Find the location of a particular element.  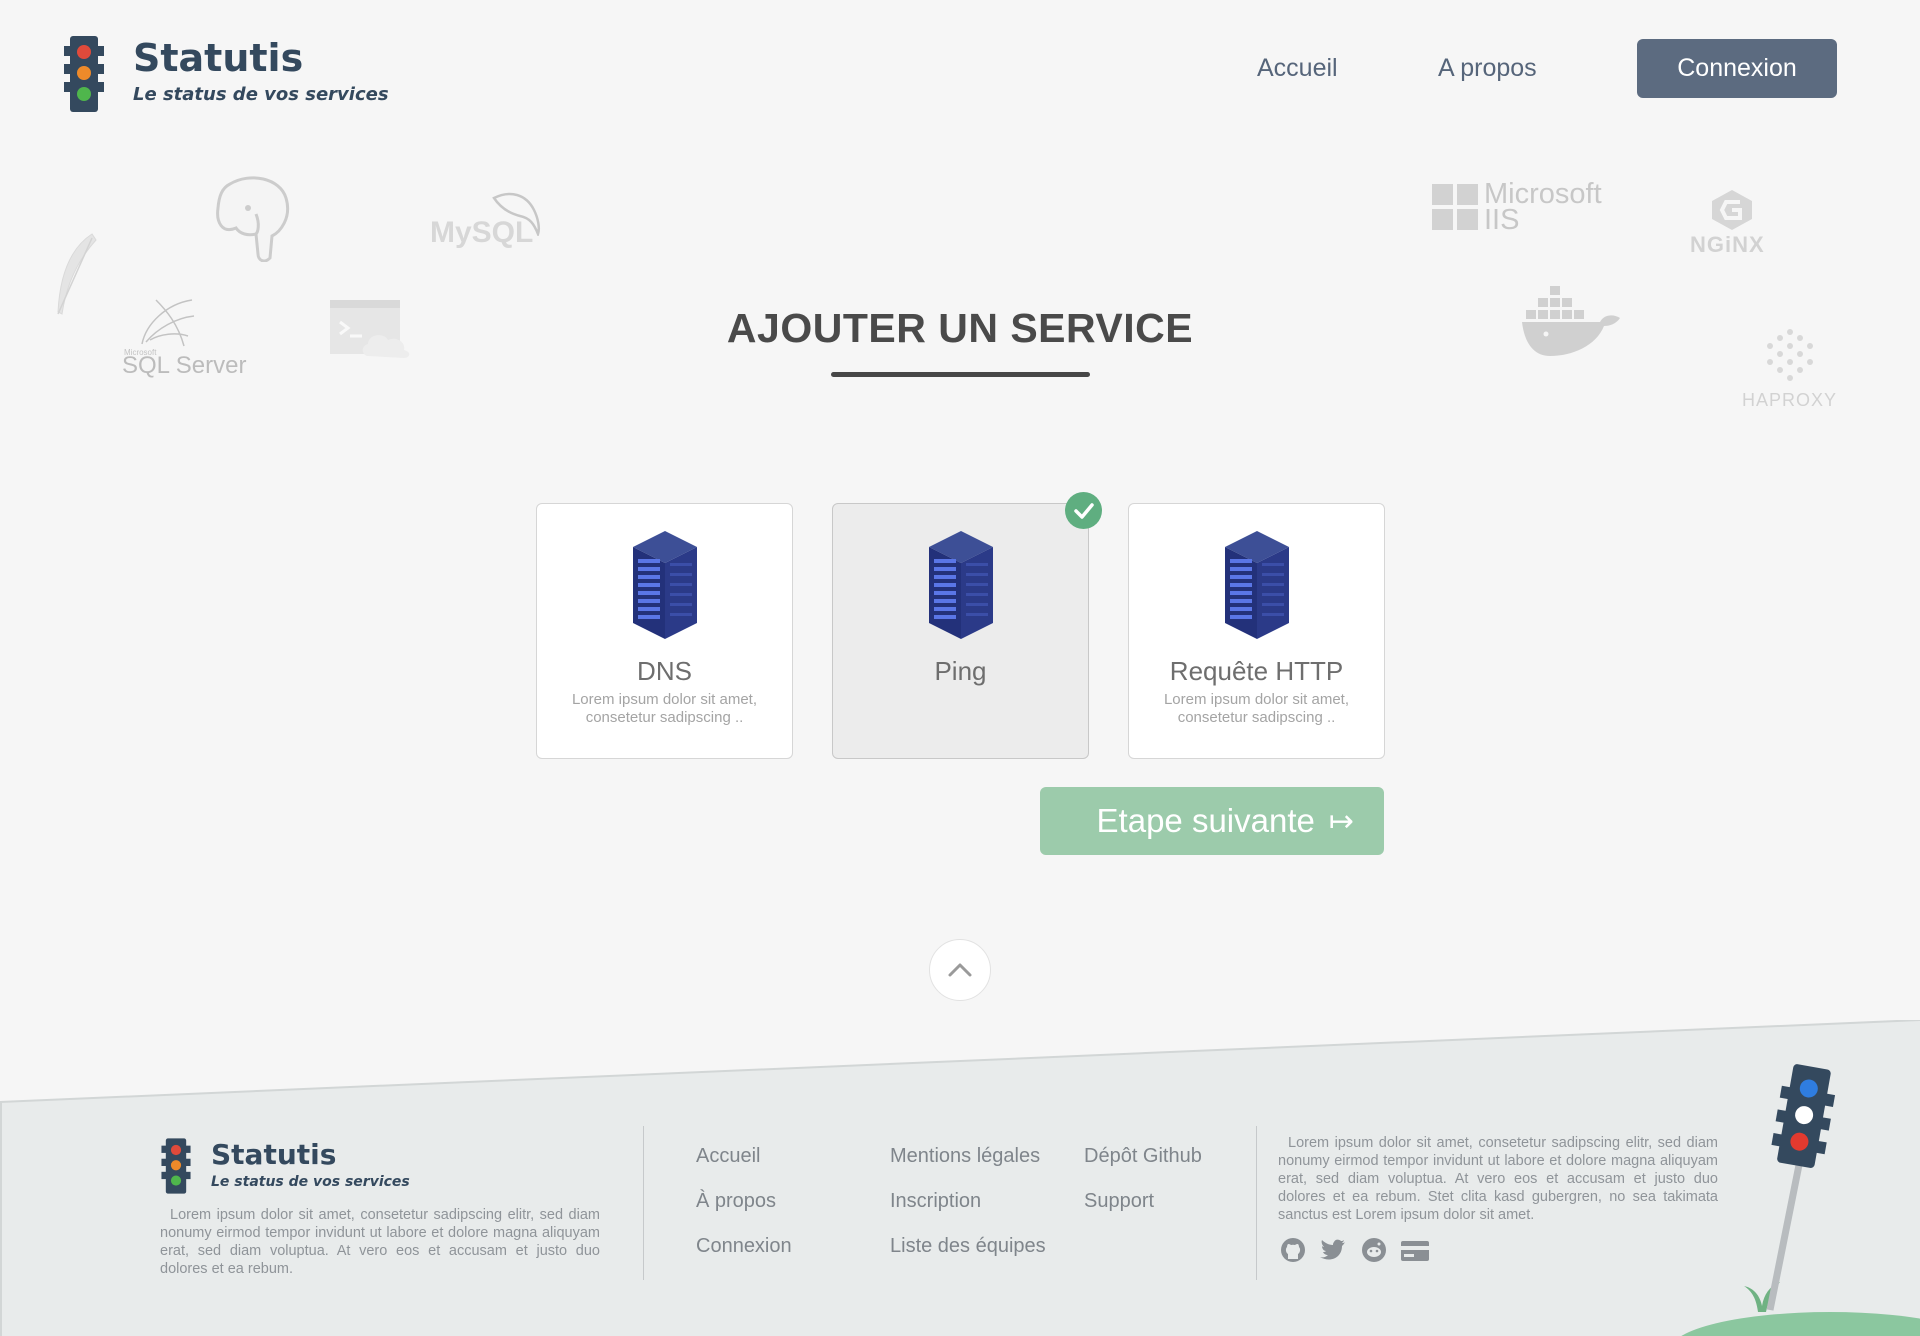

footer-link-about: À propos is located at coordinates (736, 1201).